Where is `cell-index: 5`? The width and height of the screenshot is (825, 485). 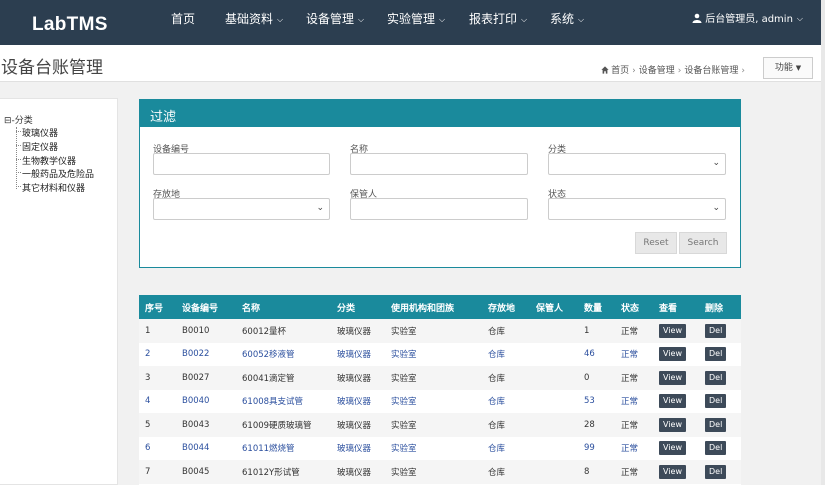 cell-index: 5 is located at coordinates (157, 425).